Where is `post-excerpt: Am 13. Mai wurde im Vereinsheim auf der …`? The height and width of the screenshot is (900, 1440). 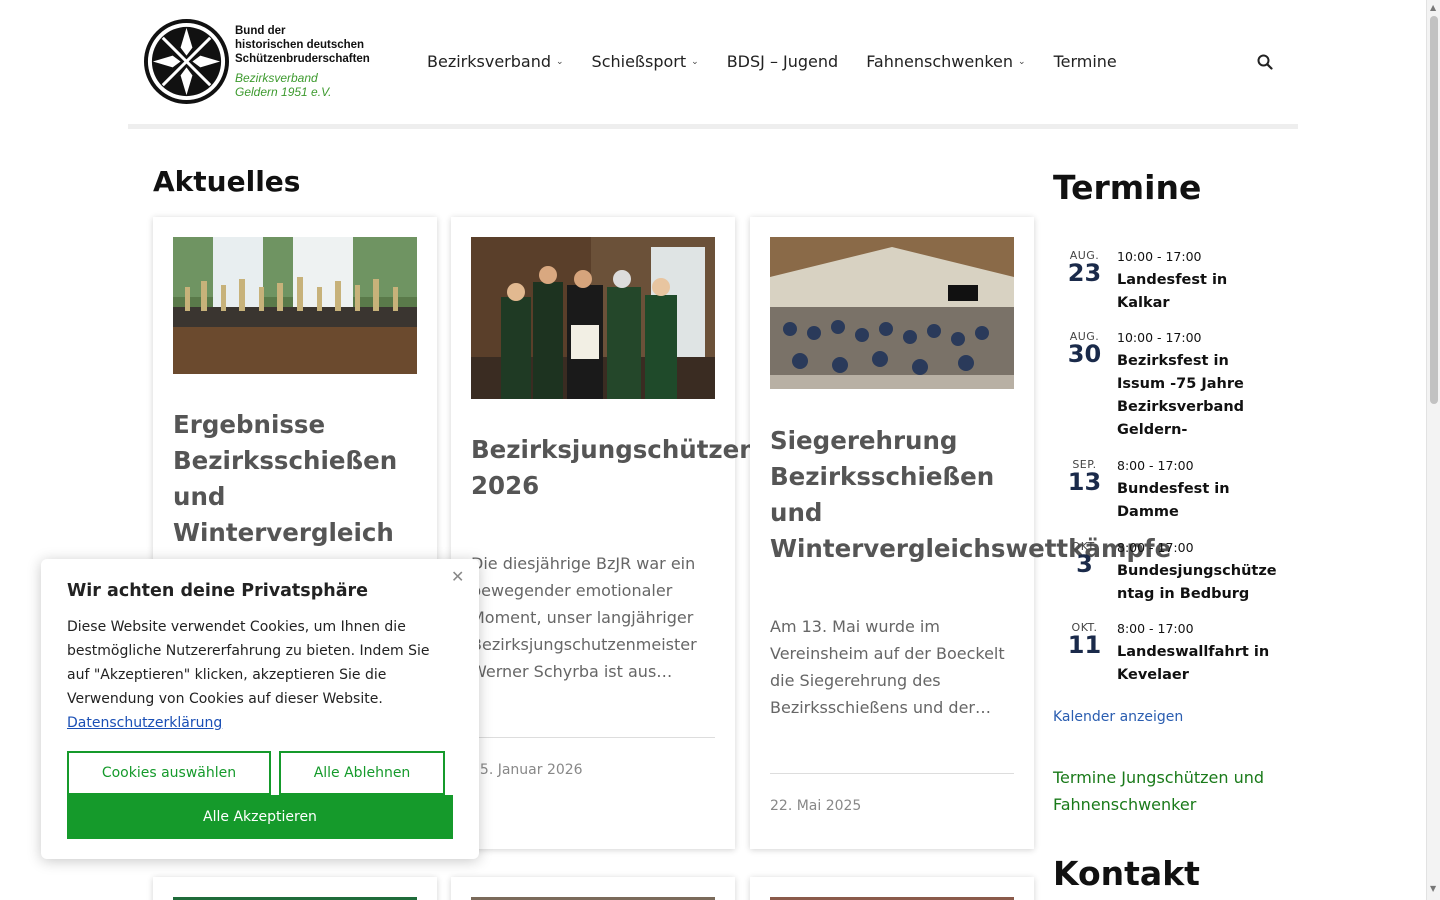 post-excerpt: Am 13. Mai wurde im Vereinsheim auf der … is located at coordinates (887, 667).